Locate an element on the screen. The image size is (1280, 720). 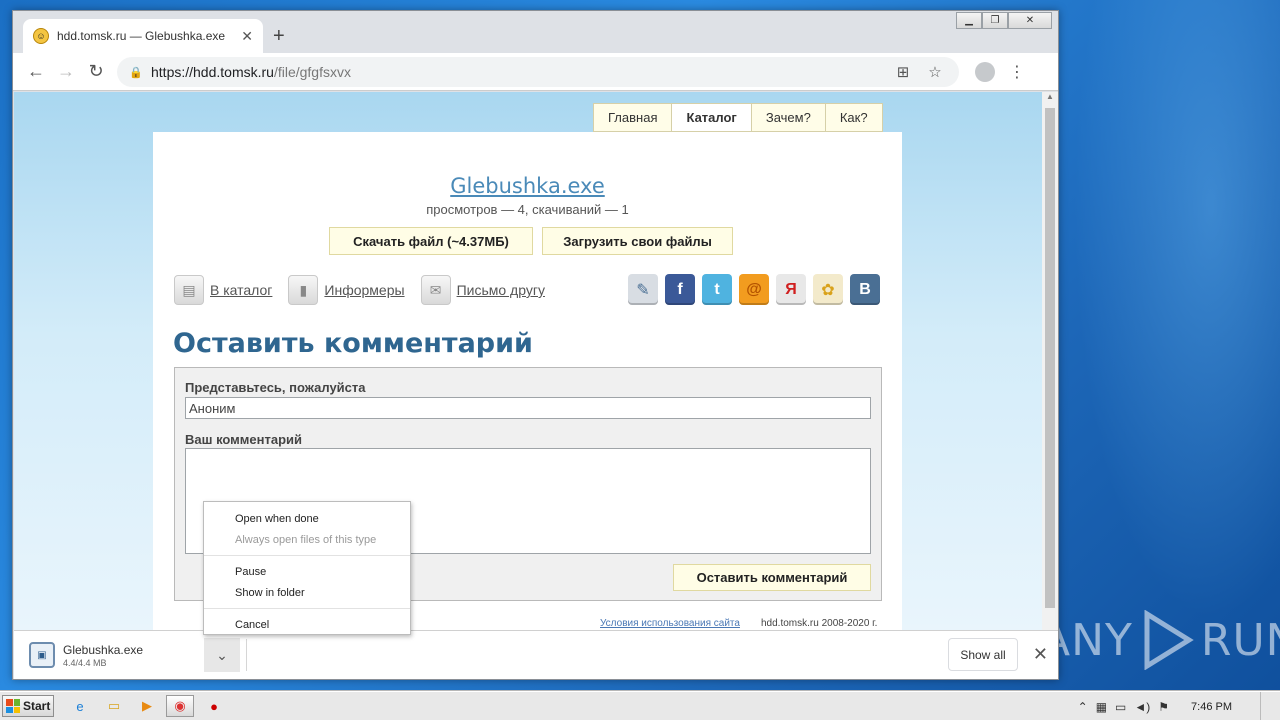
exe-file-icon: ▣ is located at coordinates (42, 655).